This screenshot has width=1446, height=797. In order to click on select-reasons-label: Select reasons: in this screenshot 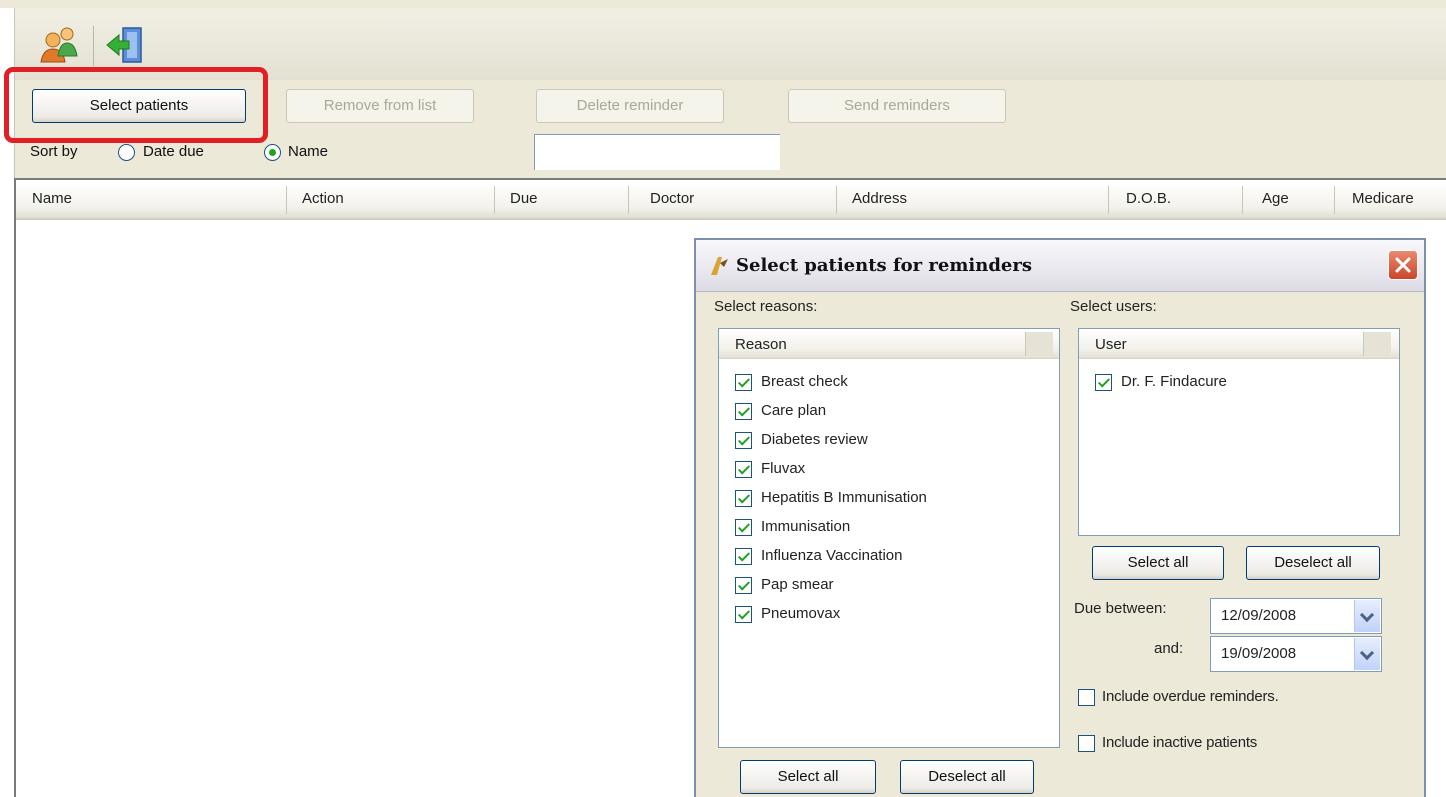, I will do `click(766, 306)`.